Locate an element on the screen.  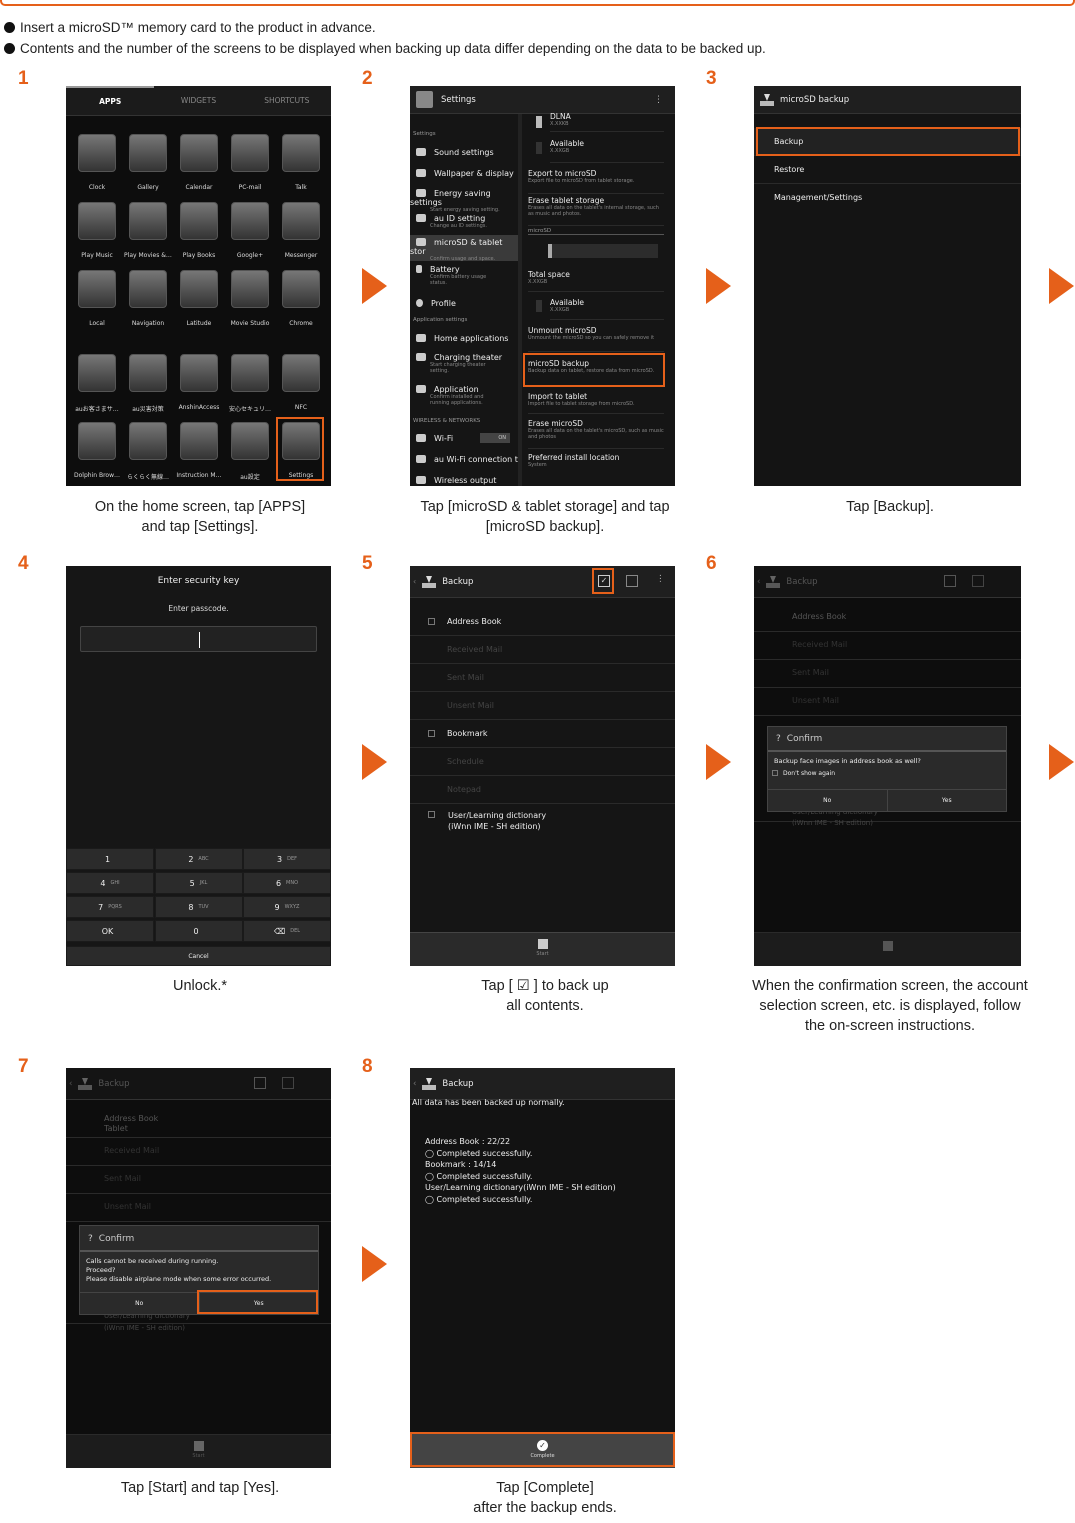
passcode-input is located at coordinates (198, 639).